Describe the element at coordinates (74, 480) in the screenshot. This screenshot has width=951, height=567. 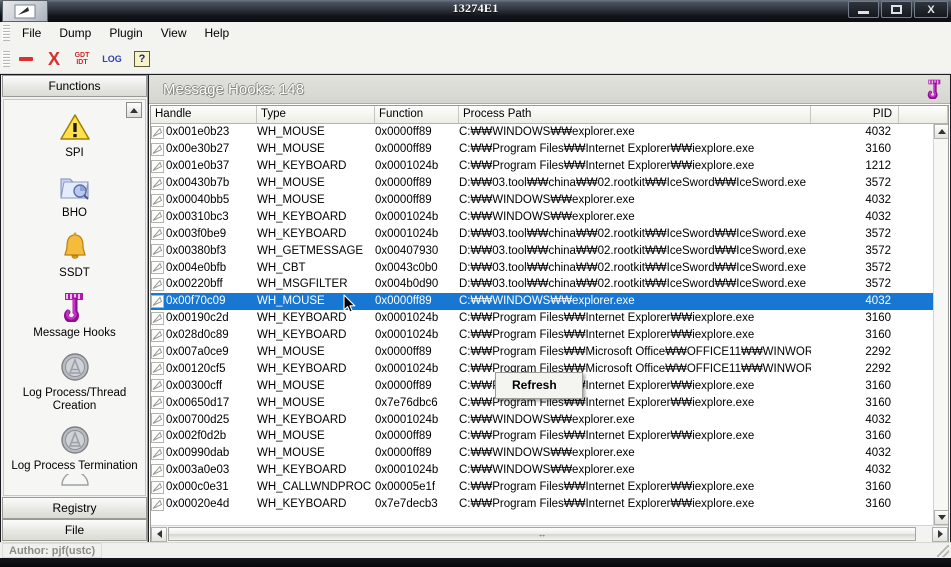
I see `sidebar-item-partial` at that location.